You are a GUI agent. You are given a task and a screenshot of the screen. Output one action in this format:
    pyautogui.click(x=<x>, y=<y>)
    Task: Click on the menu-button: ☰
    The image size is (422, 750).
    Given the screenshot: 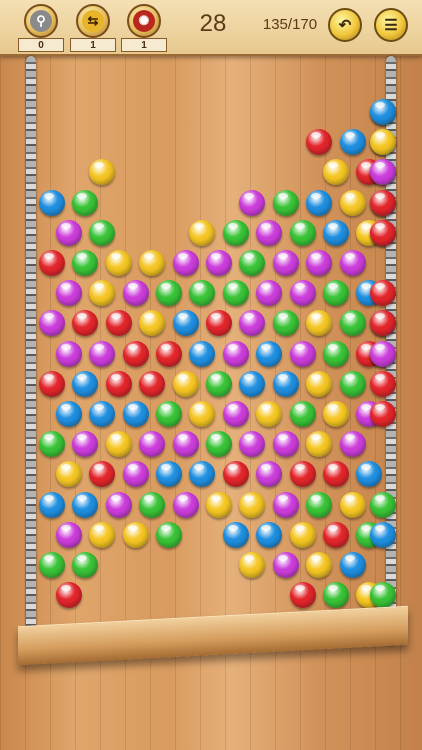 What is the action you would take?
    pyautogui.click(x=391, y=25)
    